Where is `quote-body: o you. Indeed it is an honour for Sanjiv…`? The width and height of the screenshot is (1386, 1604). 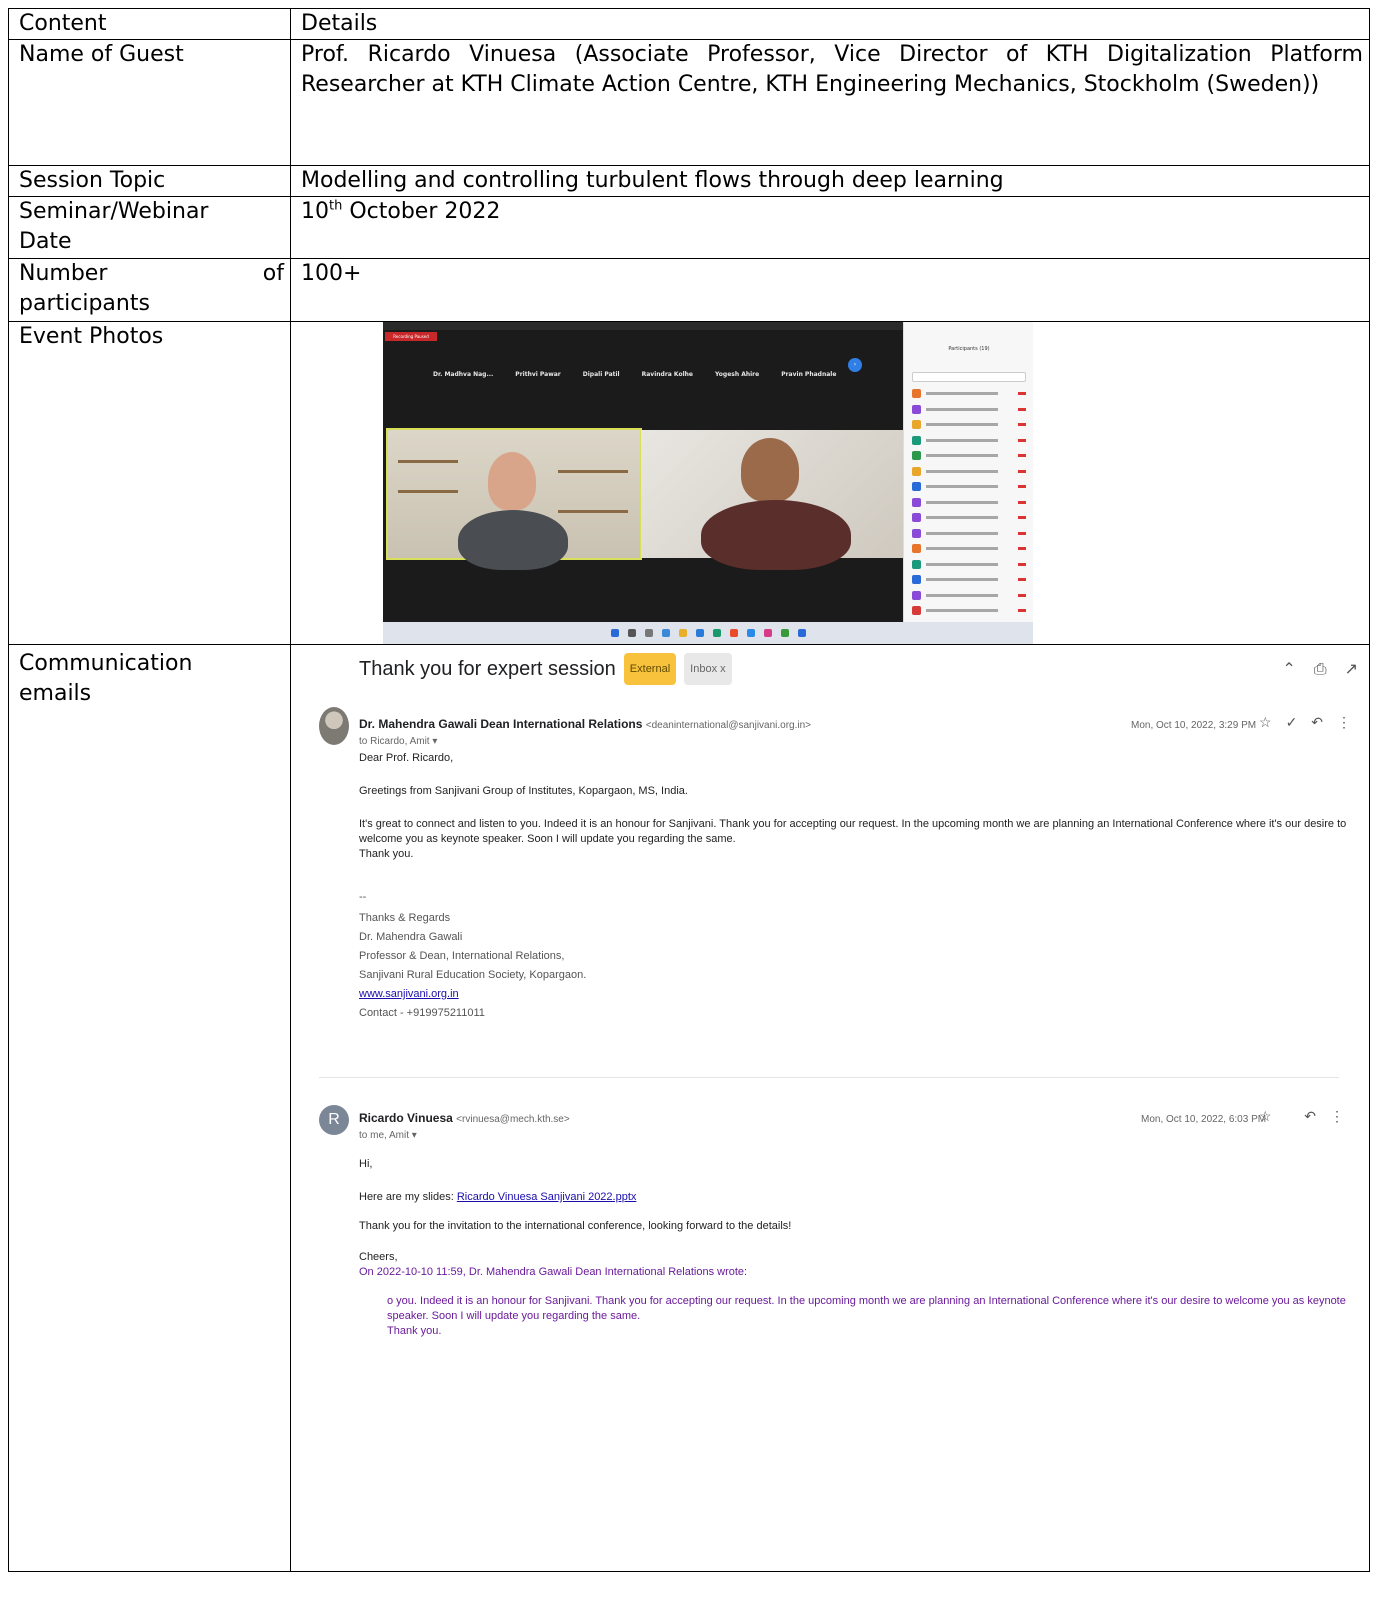
quote-body: o you. Indeed it is an honour for Sanjiv… is located at coordinates (866, 1308).